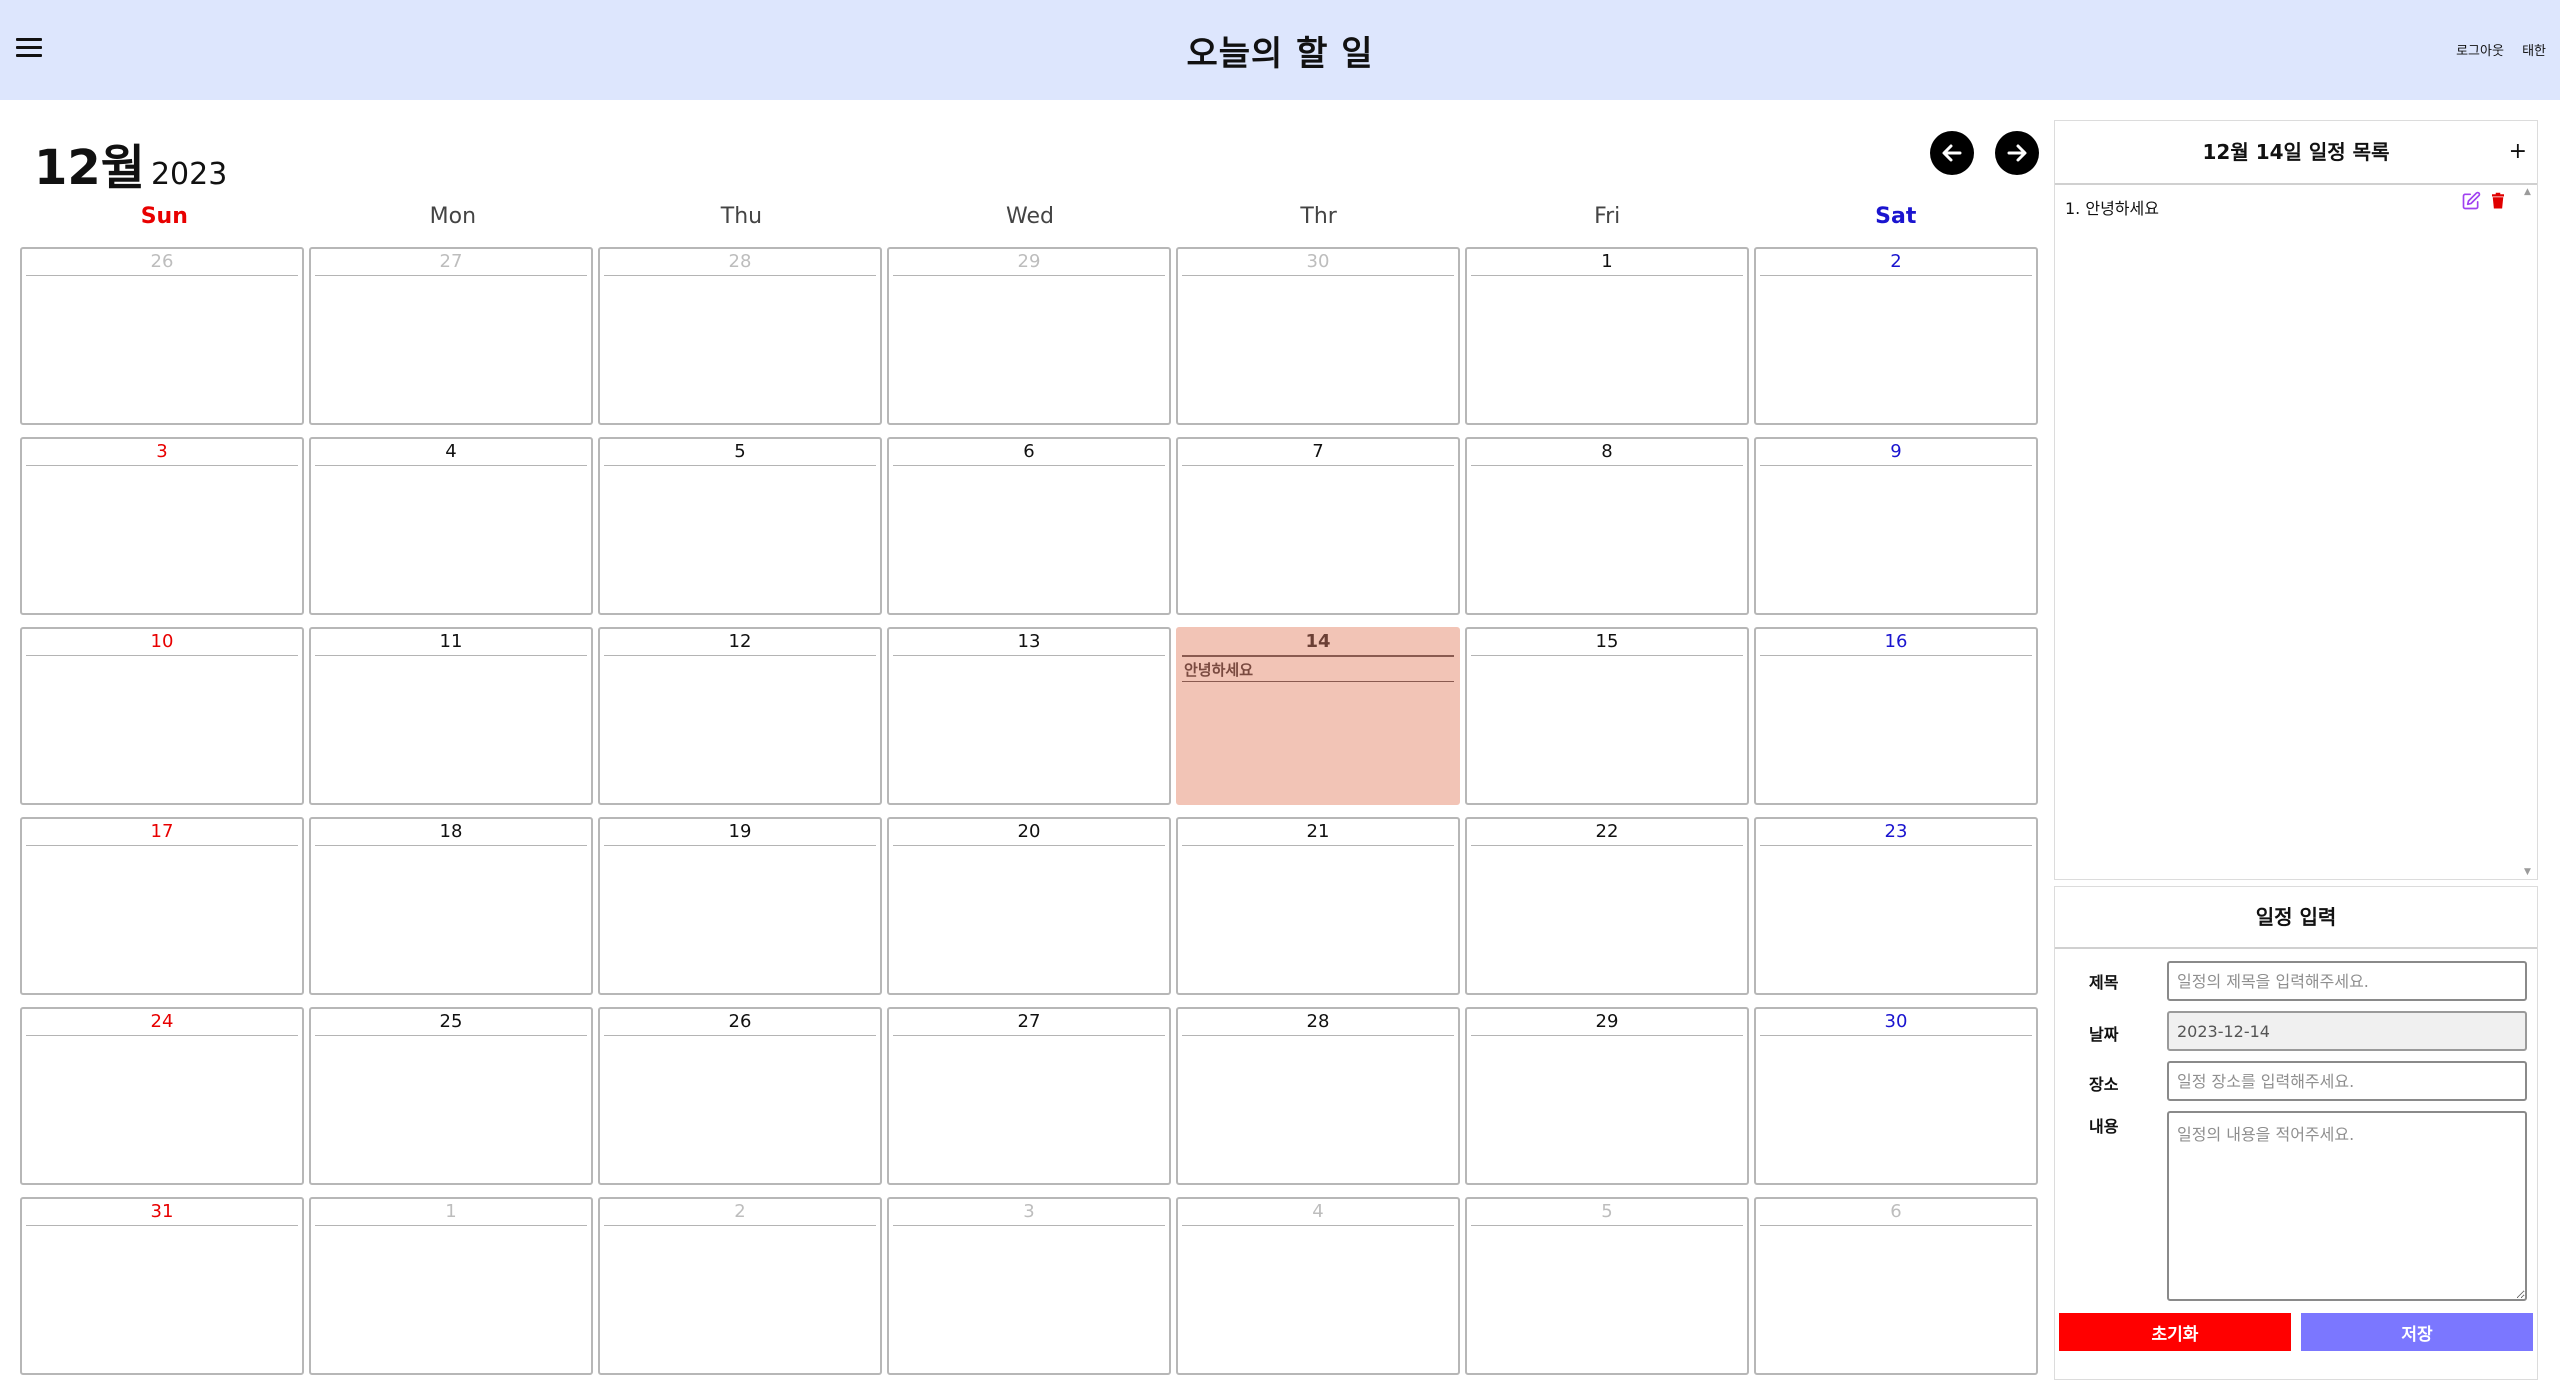 The image size is (2560, 1388). I want to click on day-number: 18, so click(451, 832).